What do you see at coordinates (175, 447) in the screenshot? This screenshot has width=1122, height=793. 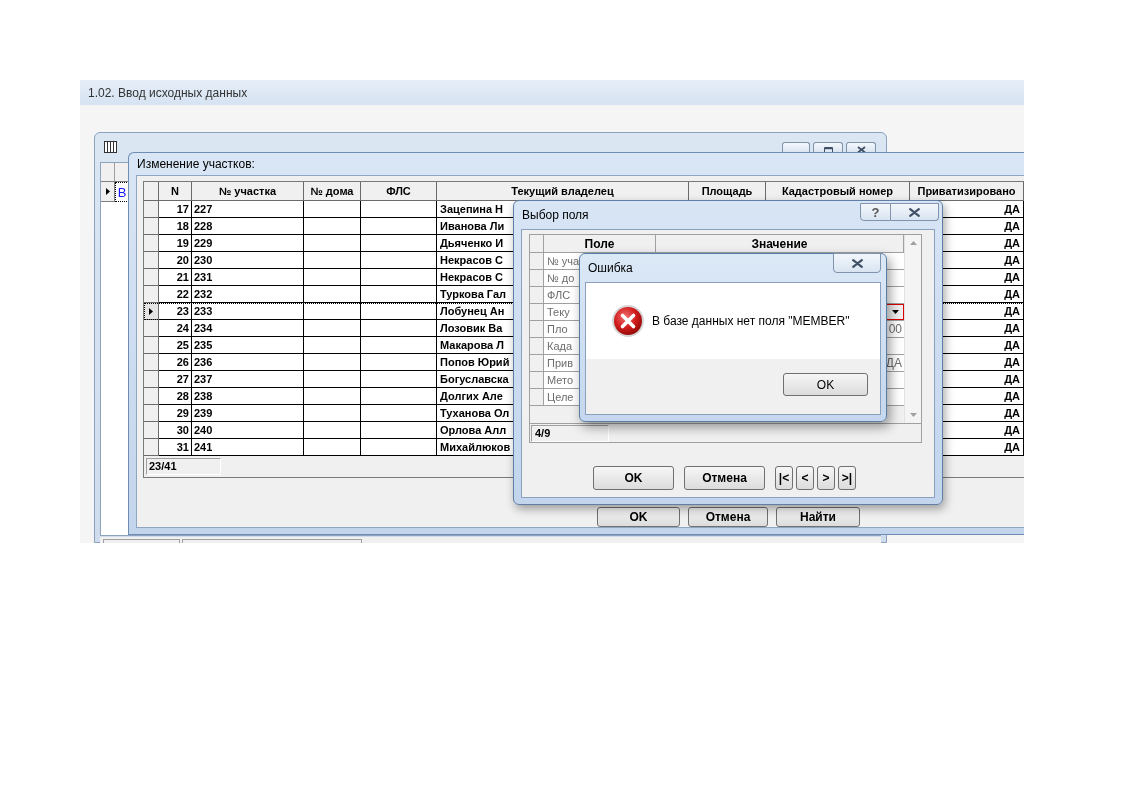 I see `table-cell: 31` at bounding box center [175, 447].